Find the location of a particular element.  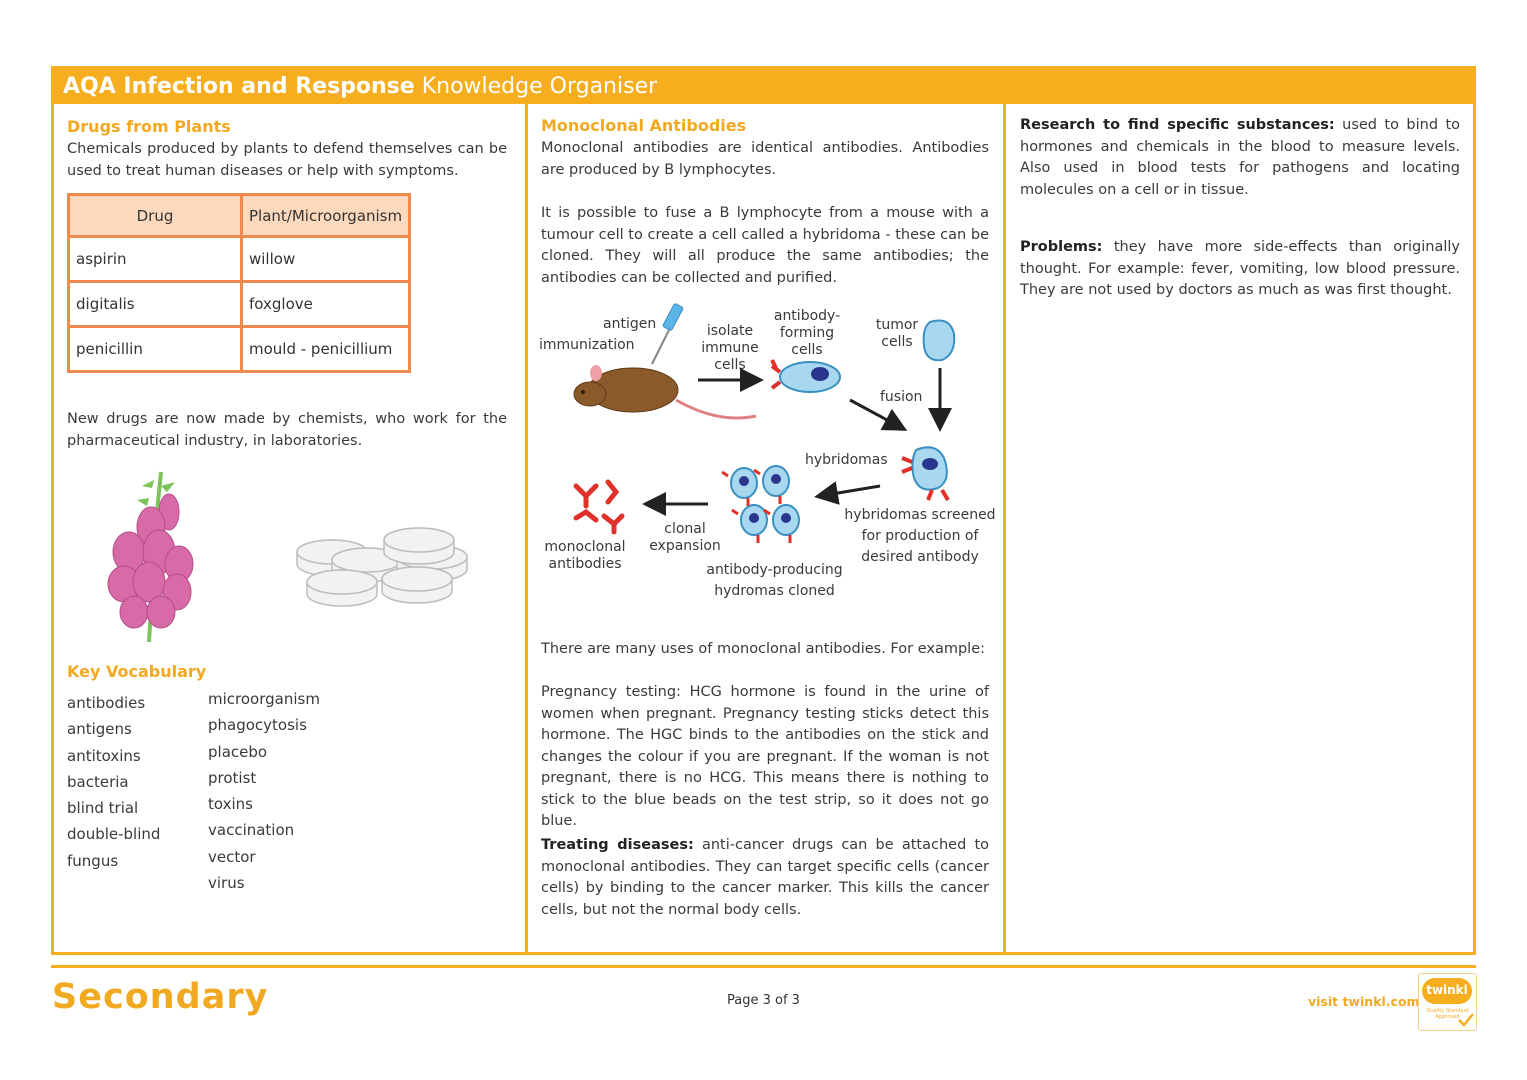

research-label: Research to find specific substances: is located at coordinates (1177, 125).